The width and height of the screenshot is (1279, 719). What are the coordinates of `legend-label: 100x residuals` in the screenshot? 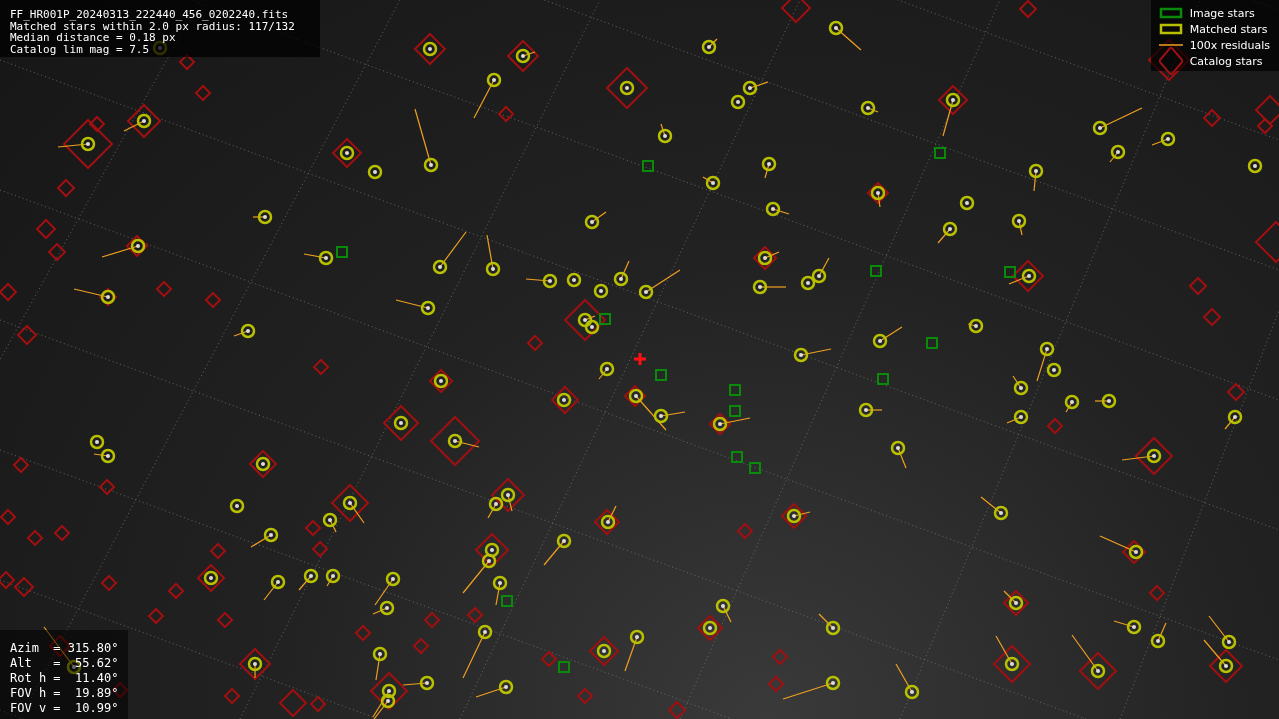 It's located at (1229, 45).